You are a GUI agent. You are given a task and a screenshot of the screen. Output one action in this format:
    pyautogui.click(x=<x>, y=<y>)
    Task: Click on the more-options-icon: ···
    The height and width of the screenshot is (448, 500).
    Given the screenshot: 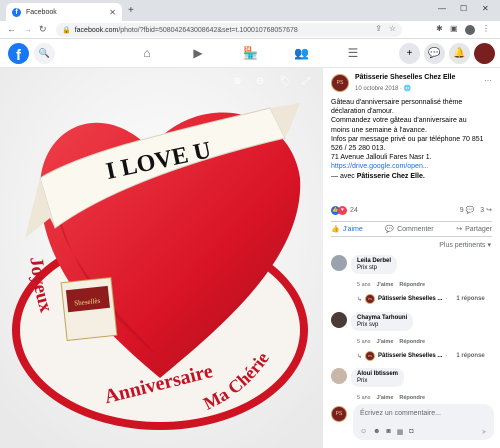 What is the action you would take?
    pyautogui.click(x=488, y=80)
    